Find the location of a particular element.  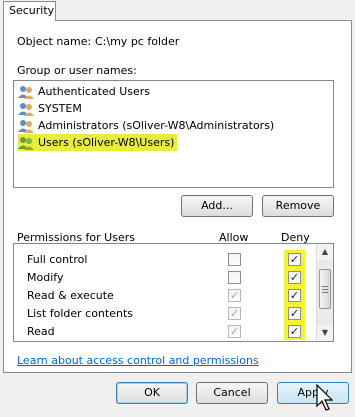

list-item-users: Users (sOliver-W8\Users) is located at coordinates (98, 142).